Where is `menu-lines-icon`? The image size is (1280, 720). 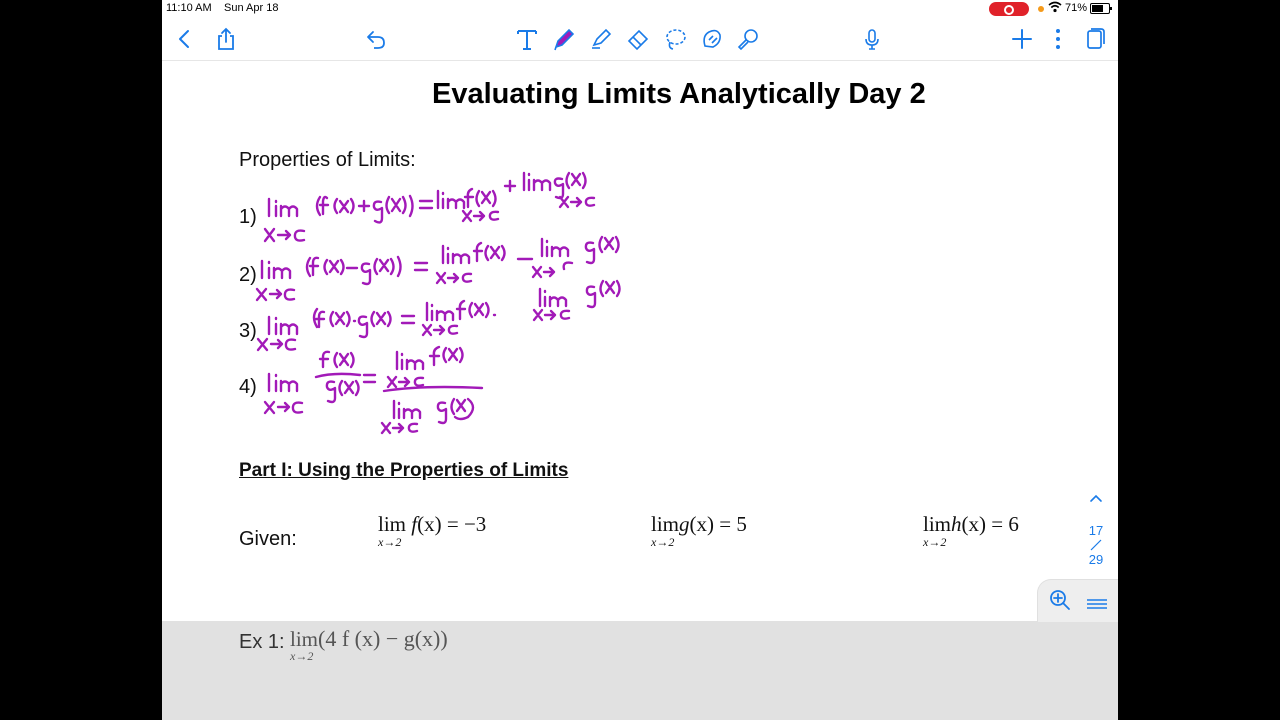
menu-lines-icon is located at coordinates (1097, 602).